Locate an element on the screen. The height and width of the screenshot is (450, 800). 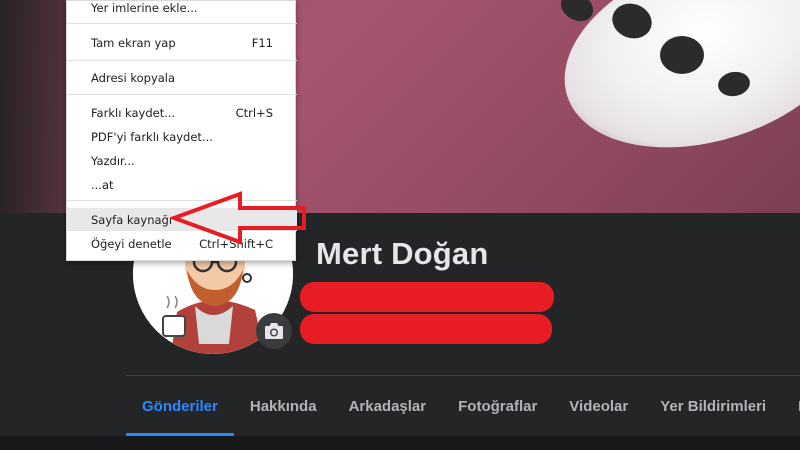
tab-posts: Gönderiler is located at coordinates (180, 406).